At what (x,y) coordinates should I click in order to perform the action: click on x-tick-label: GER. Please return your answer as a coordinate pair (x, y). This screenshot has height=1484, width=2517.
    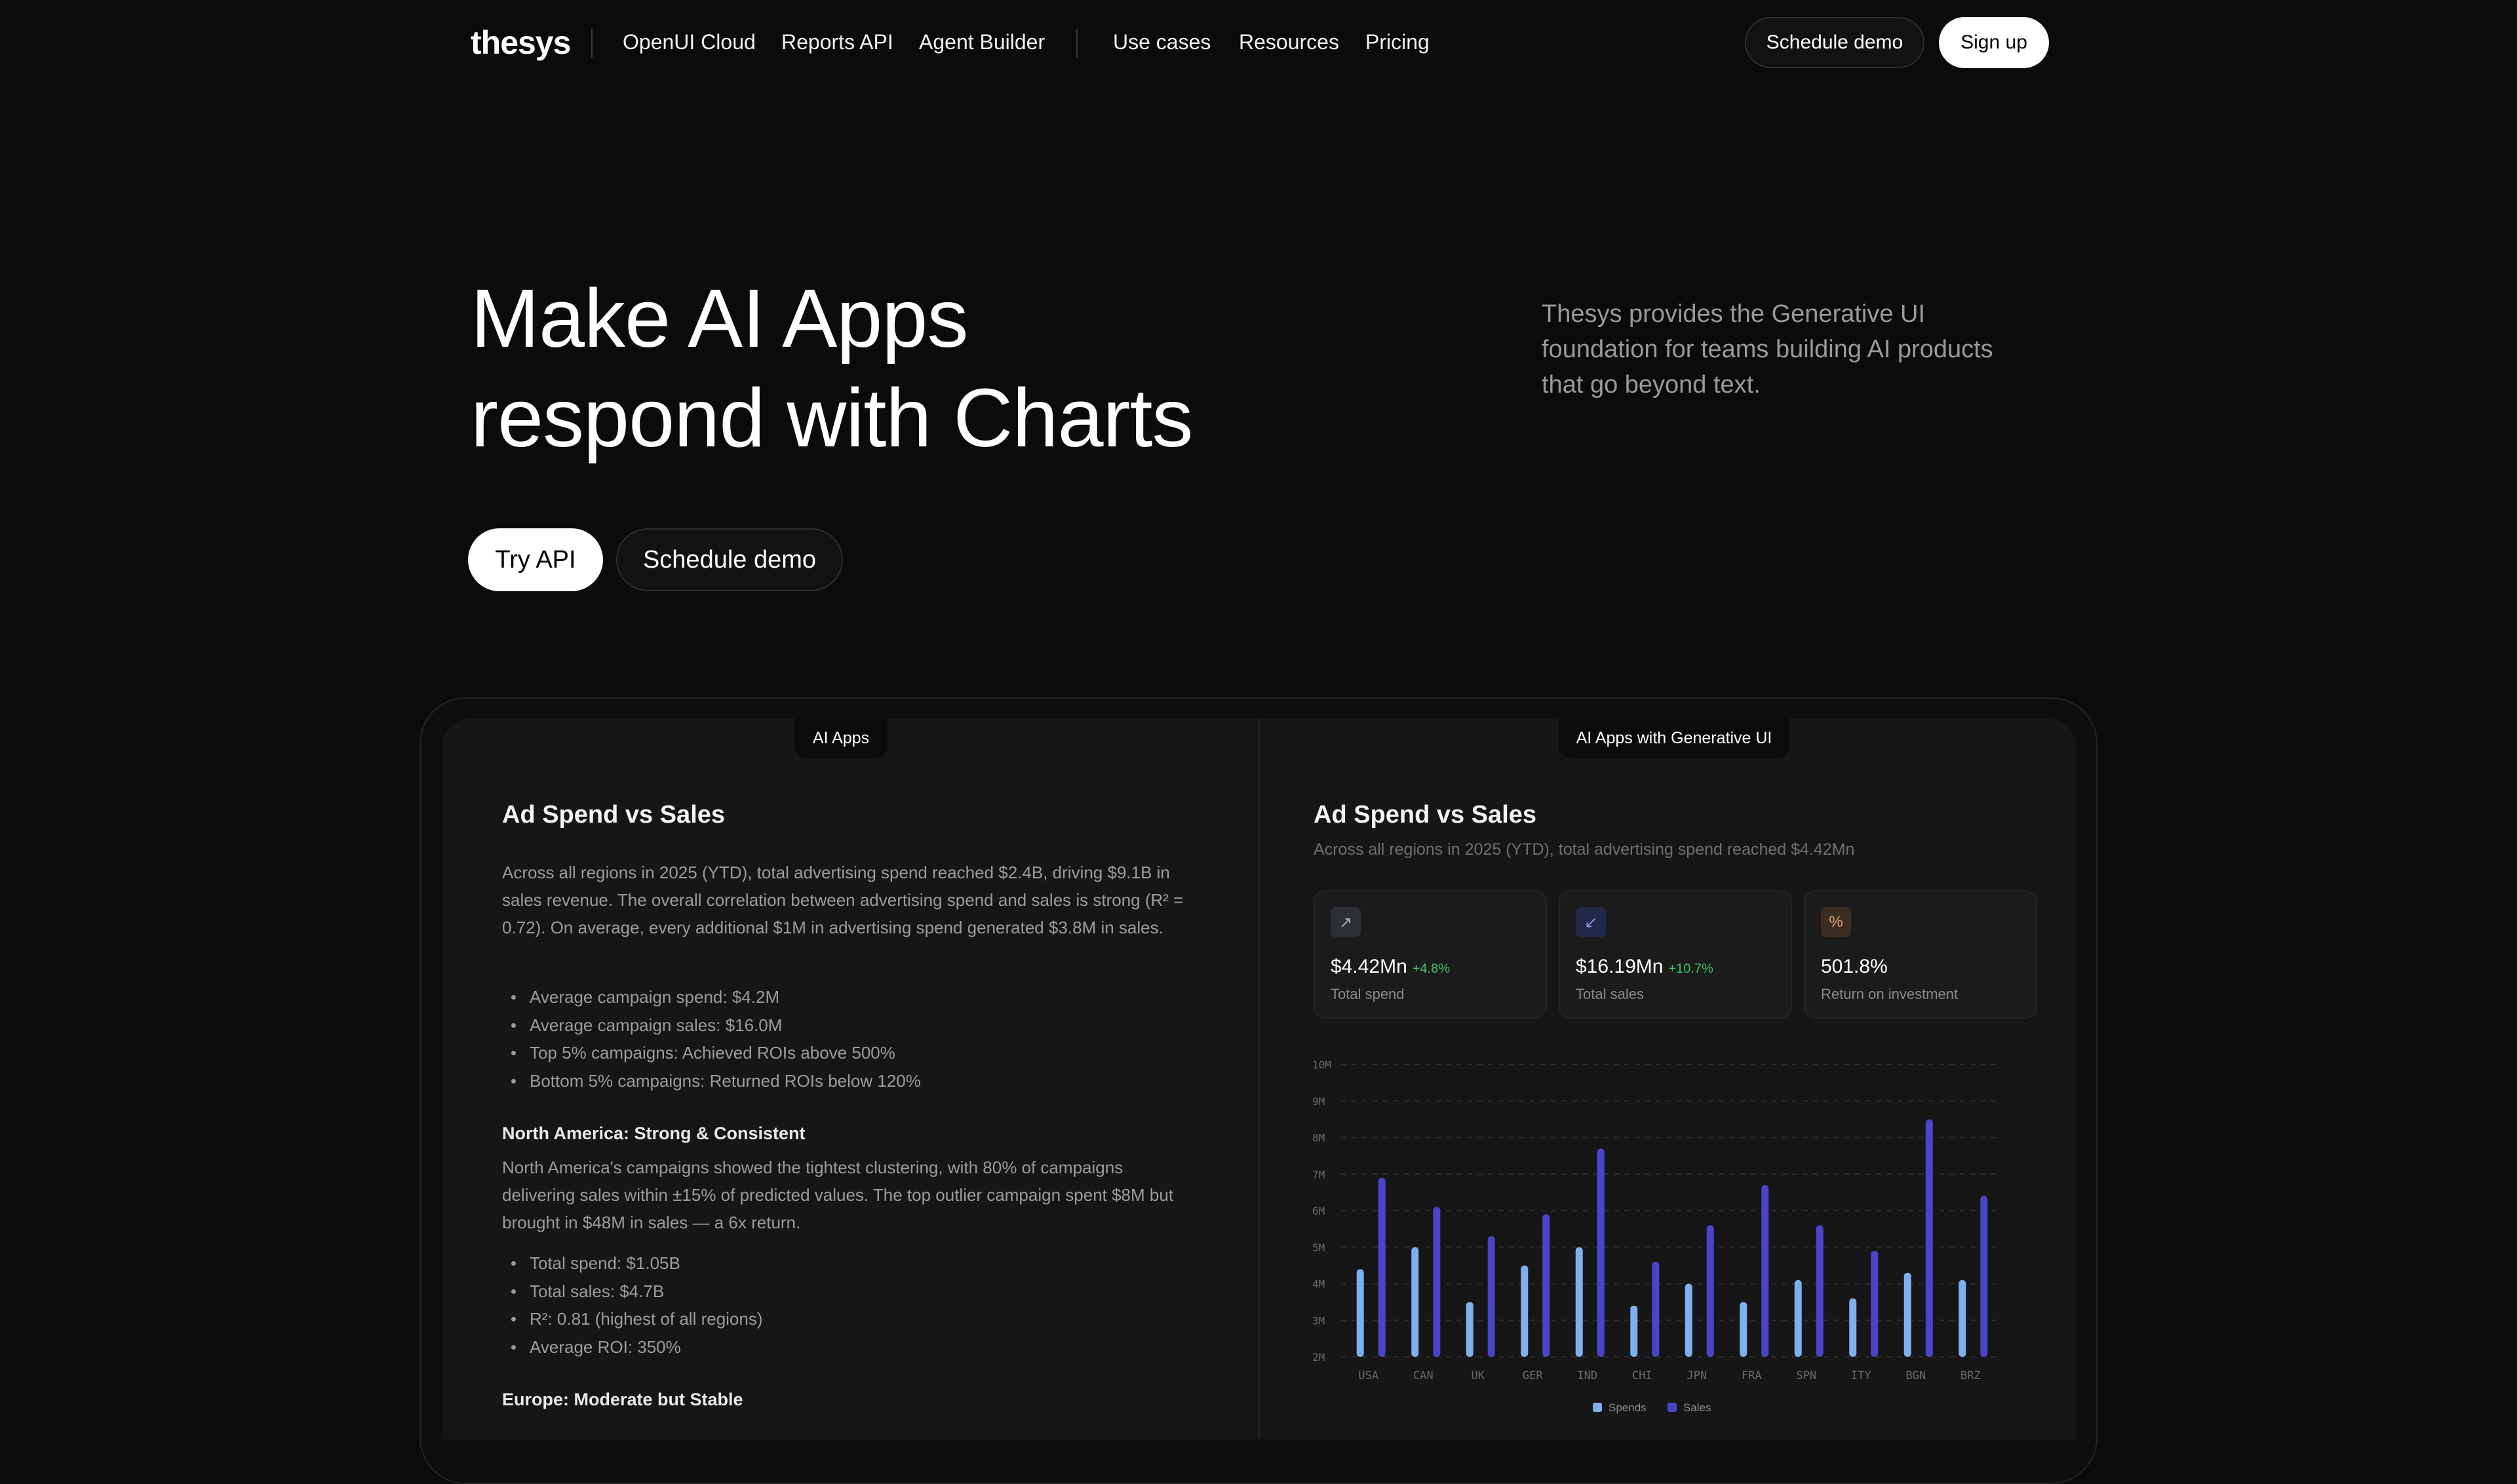
    Looking at the image, I should click on (1533, 1375).